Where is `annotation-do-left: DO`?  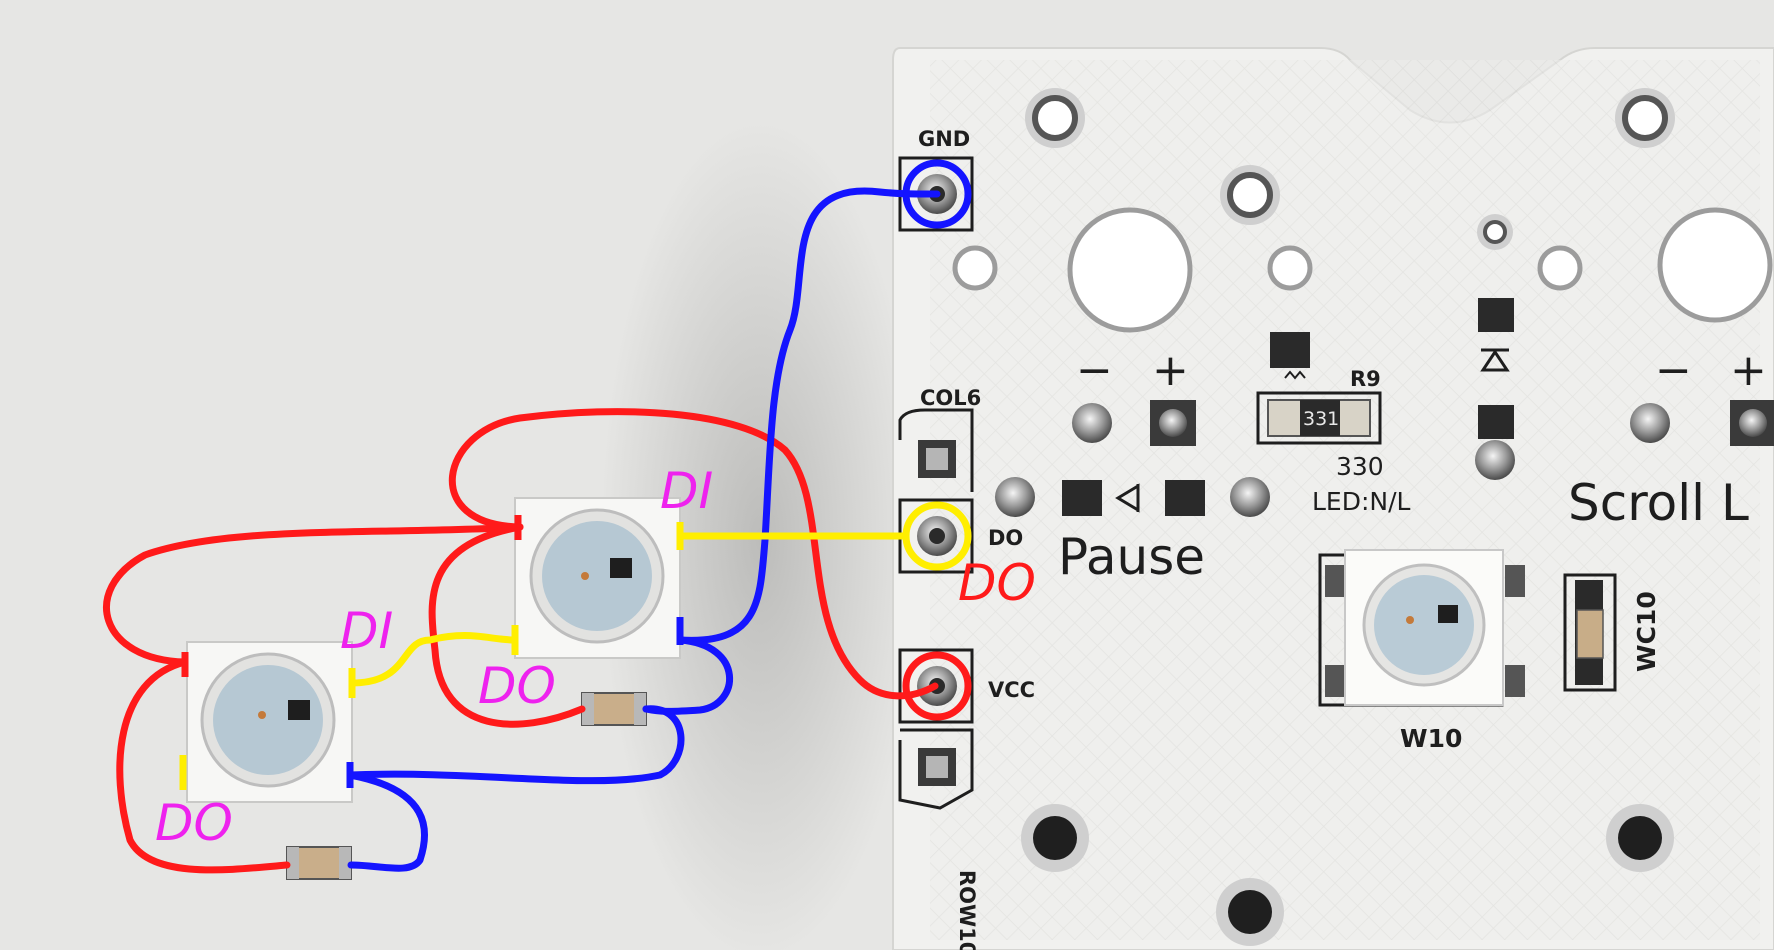 annotation-do-left: DO is located at coordinates (194, 823).